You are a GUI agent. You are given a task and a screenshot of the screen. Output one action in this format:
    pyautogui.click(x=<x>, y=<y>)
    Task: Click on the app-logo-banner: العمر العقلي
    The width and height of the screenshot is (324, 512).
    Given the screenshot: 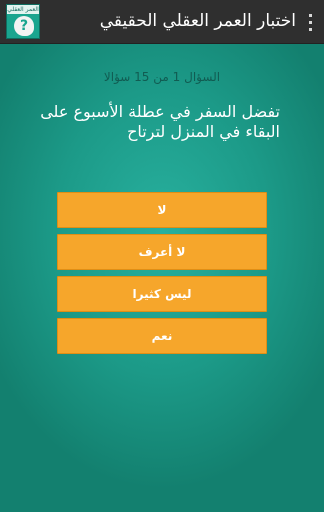 What is the action you would take?
    pyautogui.click(x=23, y=9)
    